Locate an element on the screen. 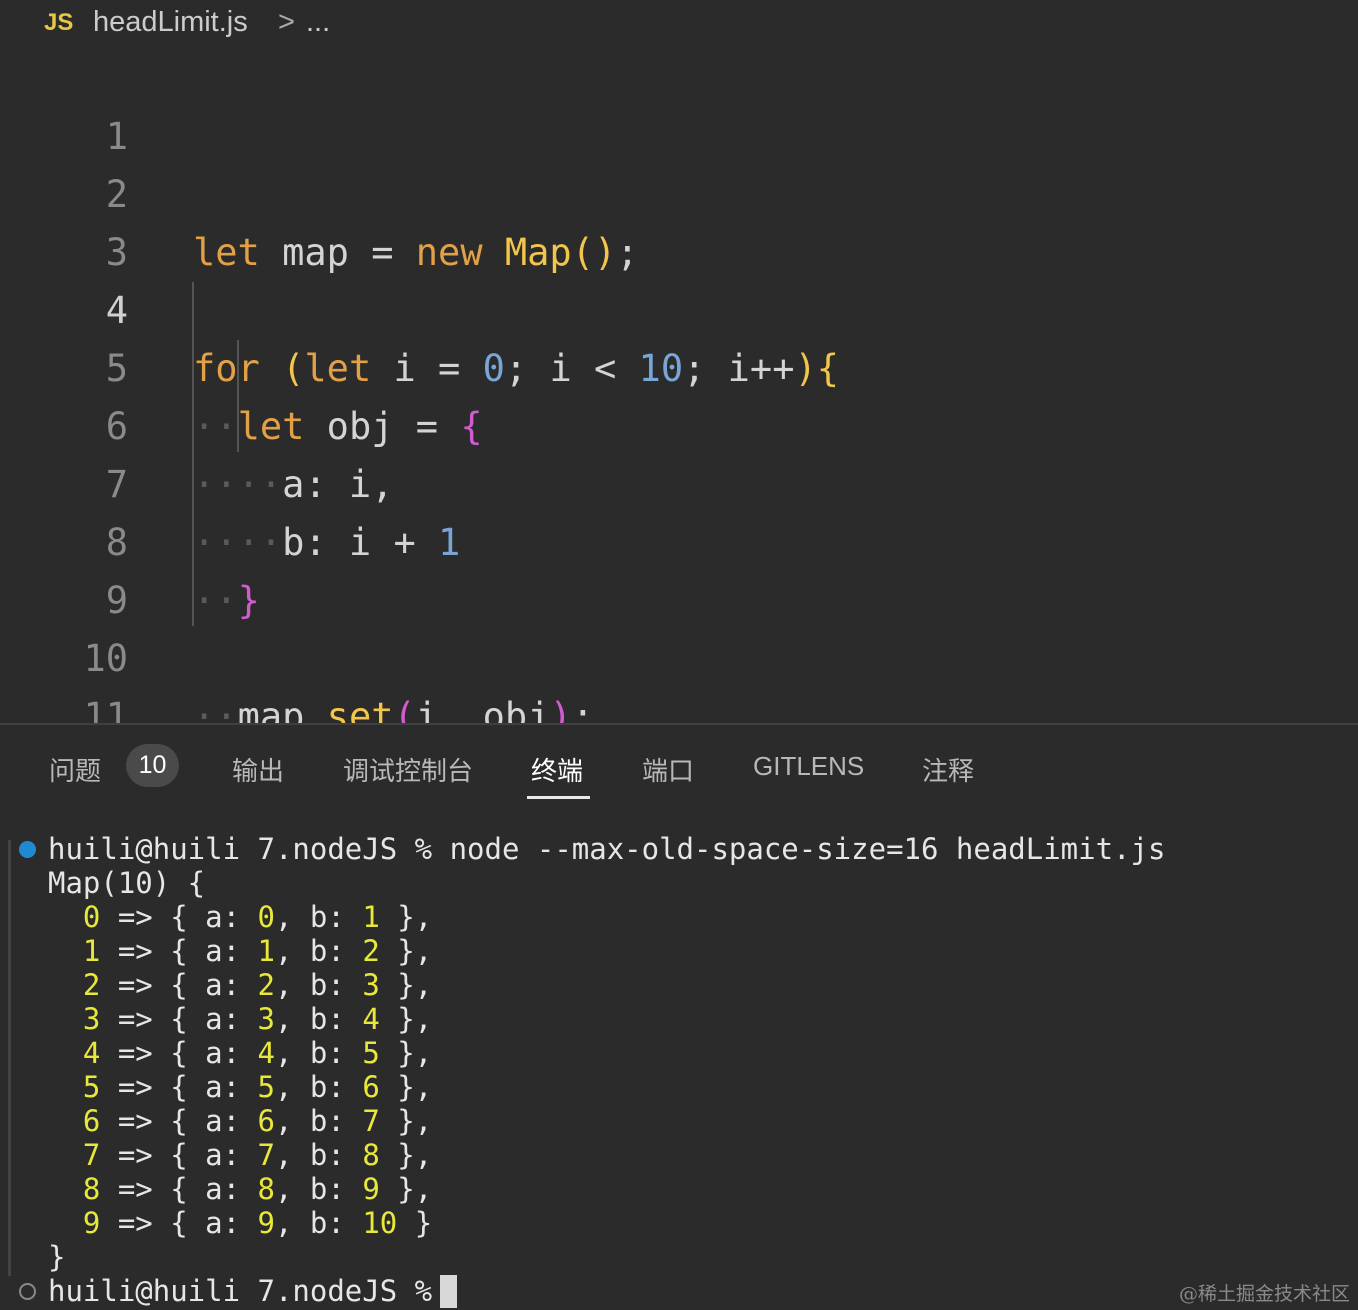  terminal-prompt: huili@huili 7.nodeJS % is located at coordinates (249, 849).